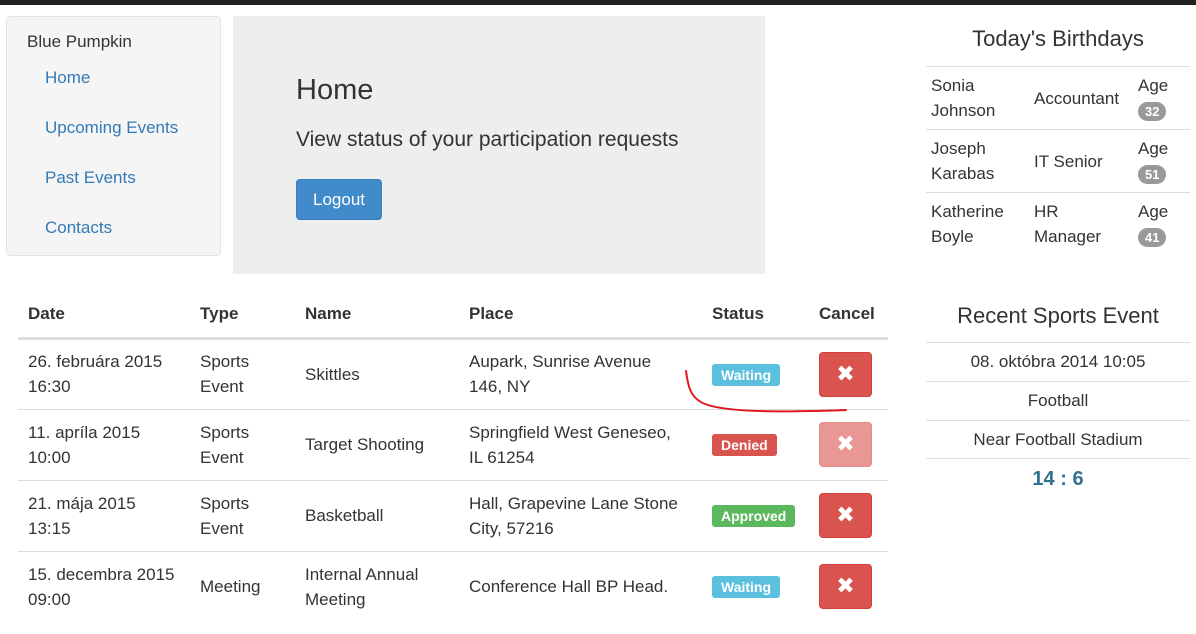 The width and height of the screenshot is (1196, 634). I want to click on recent-event-location: Near Football Stadium, so click(1058, 439).